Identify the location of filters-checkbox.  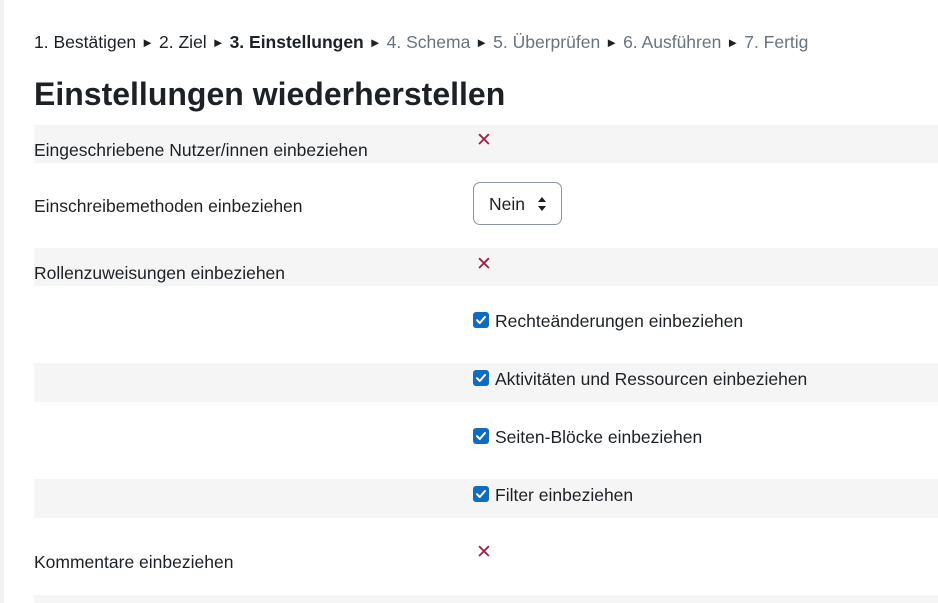
(481, 493).